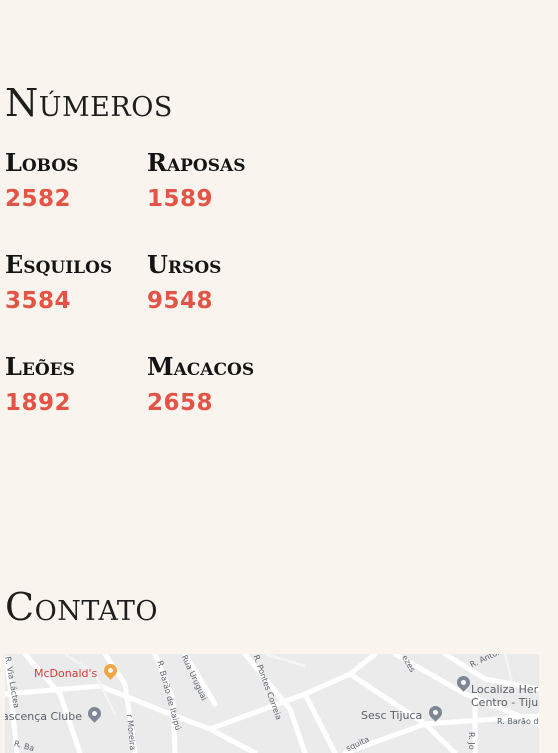 The height and width of the screenshot is (753, 558). What do you see at coordinates (184, 264) in the screenshot?
I see `stat-label: Ursos` at bounding box center [184, 264].